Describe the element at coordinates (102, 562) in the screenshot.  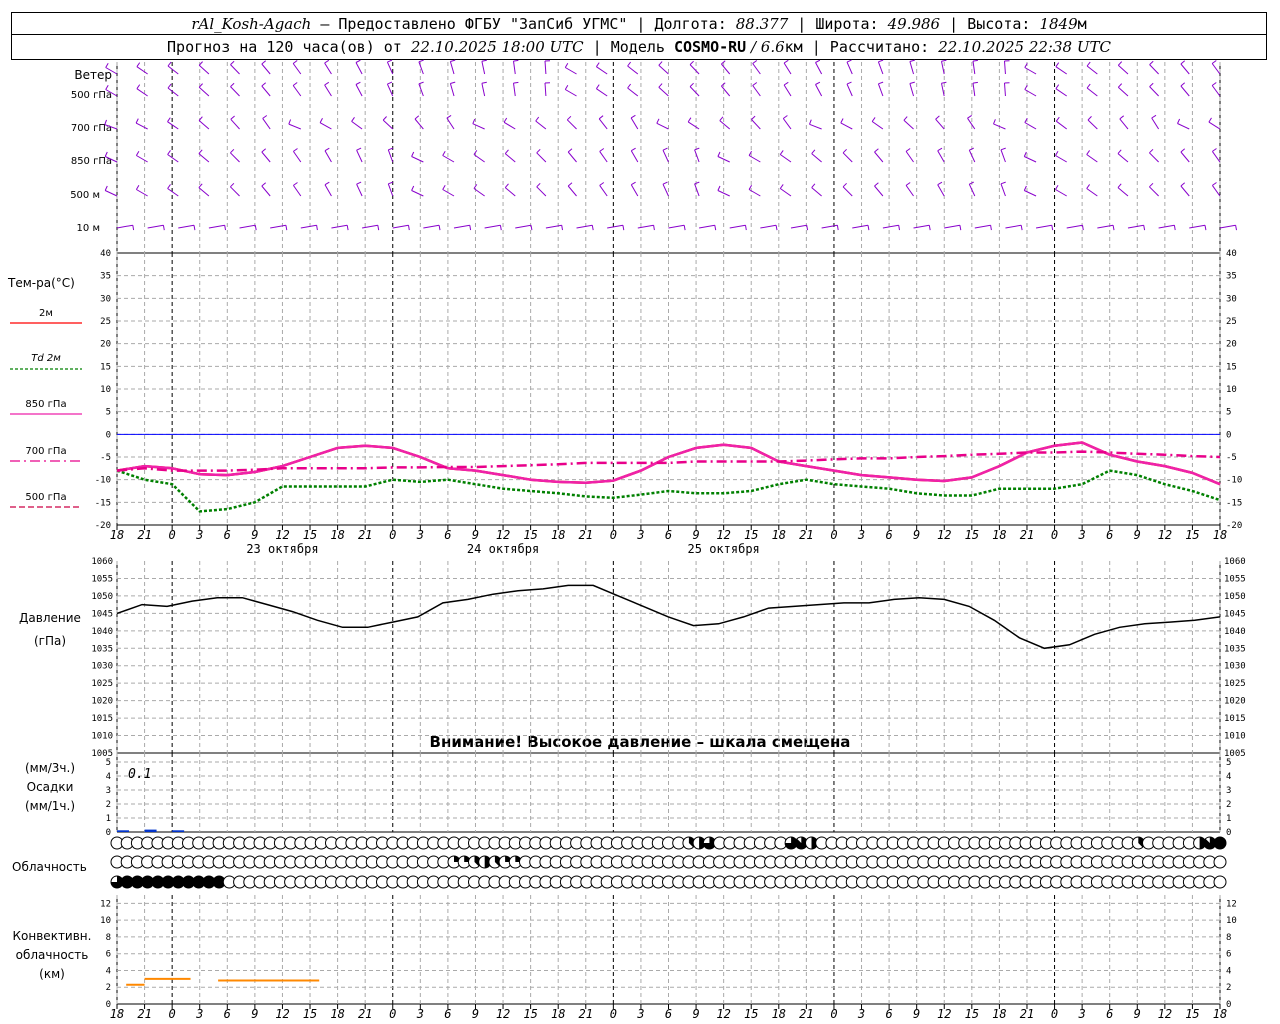
I see `pressure-tick-left: 1060` at that location.